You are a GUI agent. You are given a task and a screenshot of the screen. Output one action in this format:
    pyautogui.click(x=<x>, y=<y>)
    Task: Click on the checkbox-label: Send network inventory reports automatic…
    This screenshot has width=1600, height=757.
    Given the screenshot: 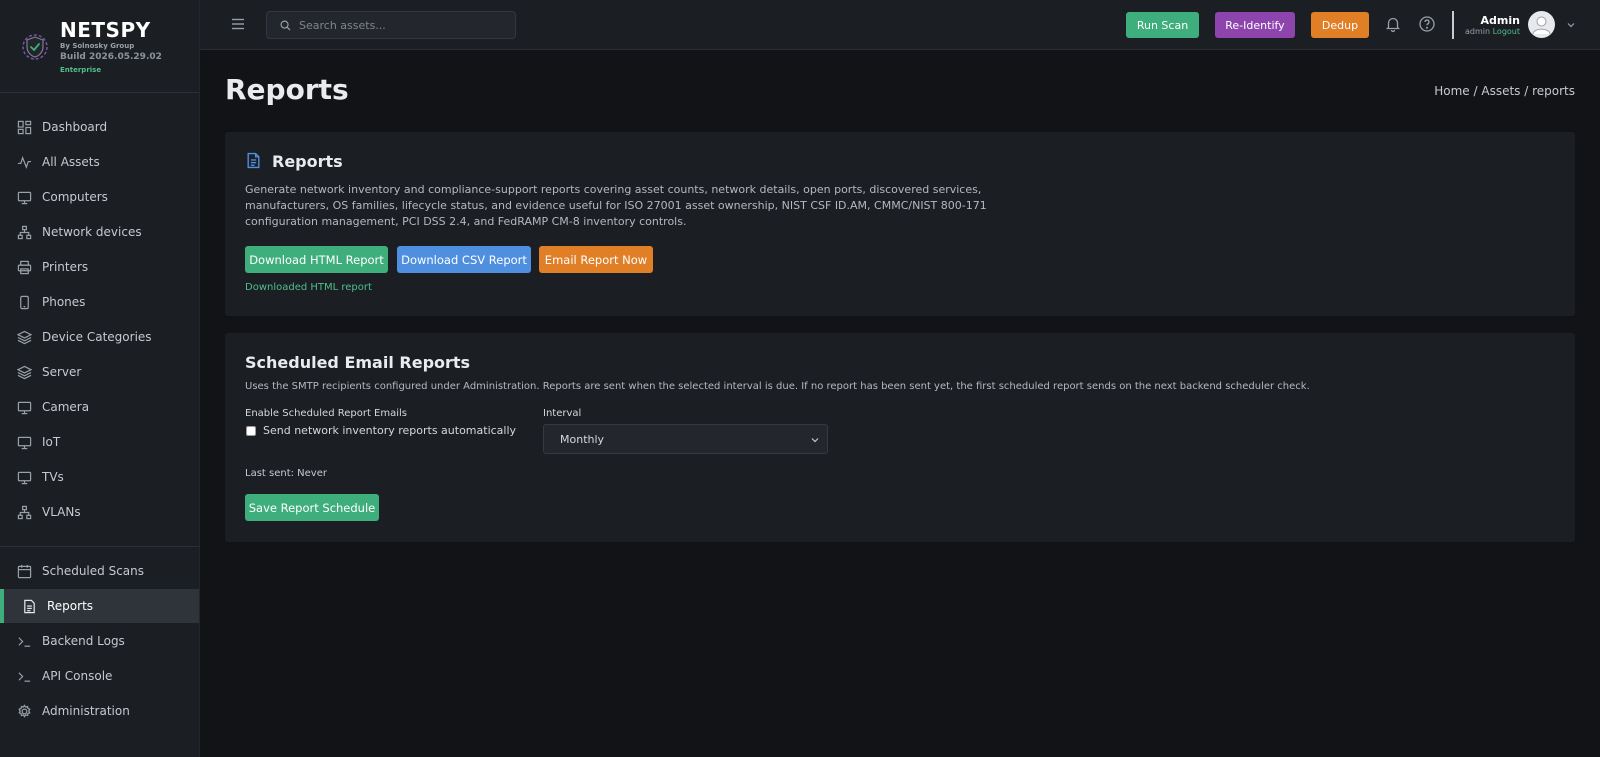 What is the action you would take?
    pyautogui.click(x=389, y=430)
    